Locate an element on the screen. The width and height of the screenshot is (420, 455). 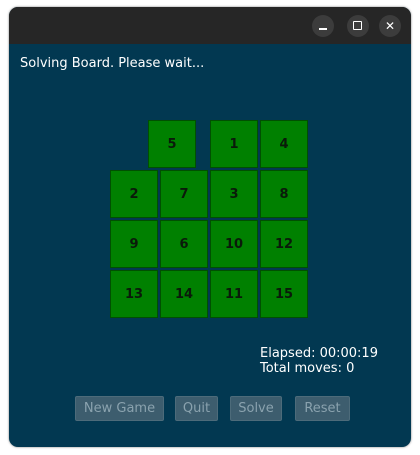
game-info: Elapsed: 00:00:19 Total moves: 0 is located at coordinates (319, 361).